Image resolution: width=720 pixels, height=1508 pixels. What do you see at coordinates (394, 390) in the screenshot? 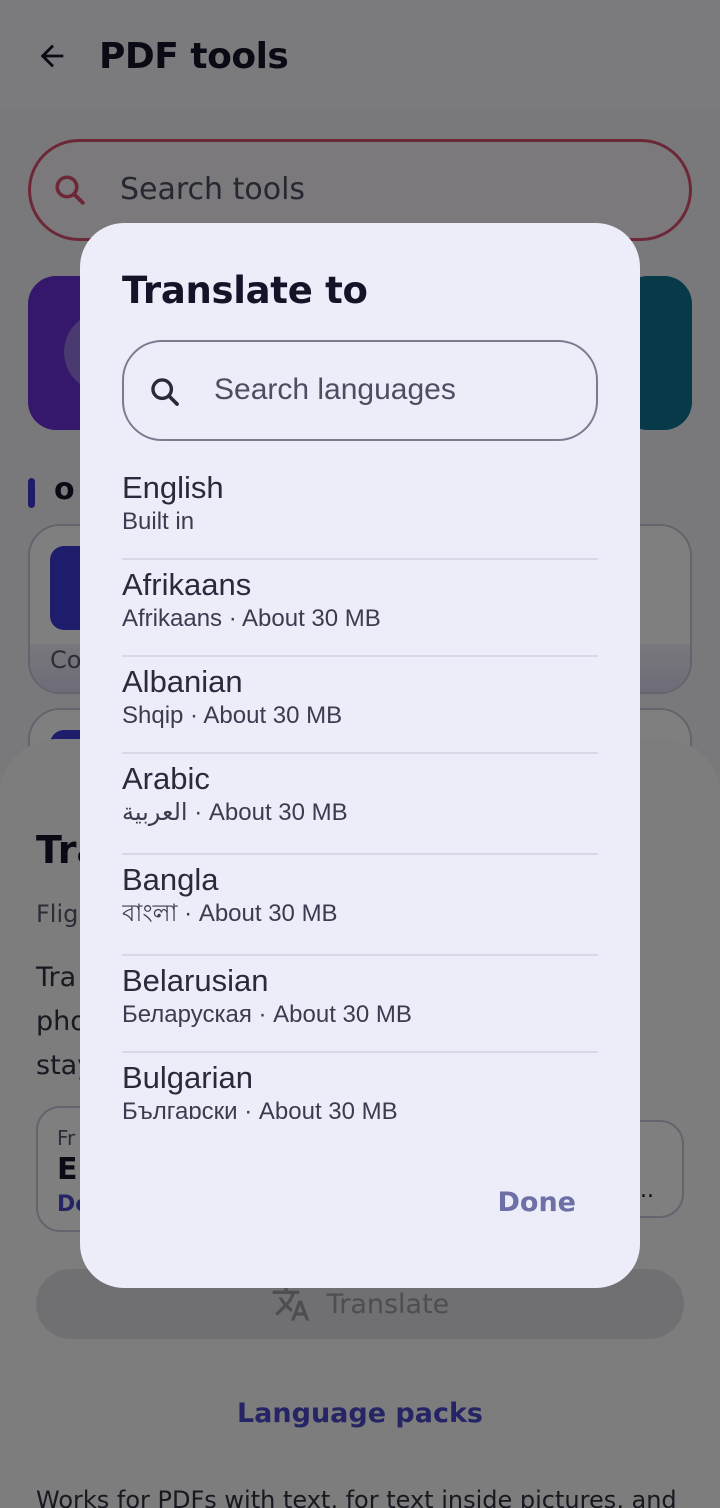
I see `language-search-input` at bounding box center [394, 390].